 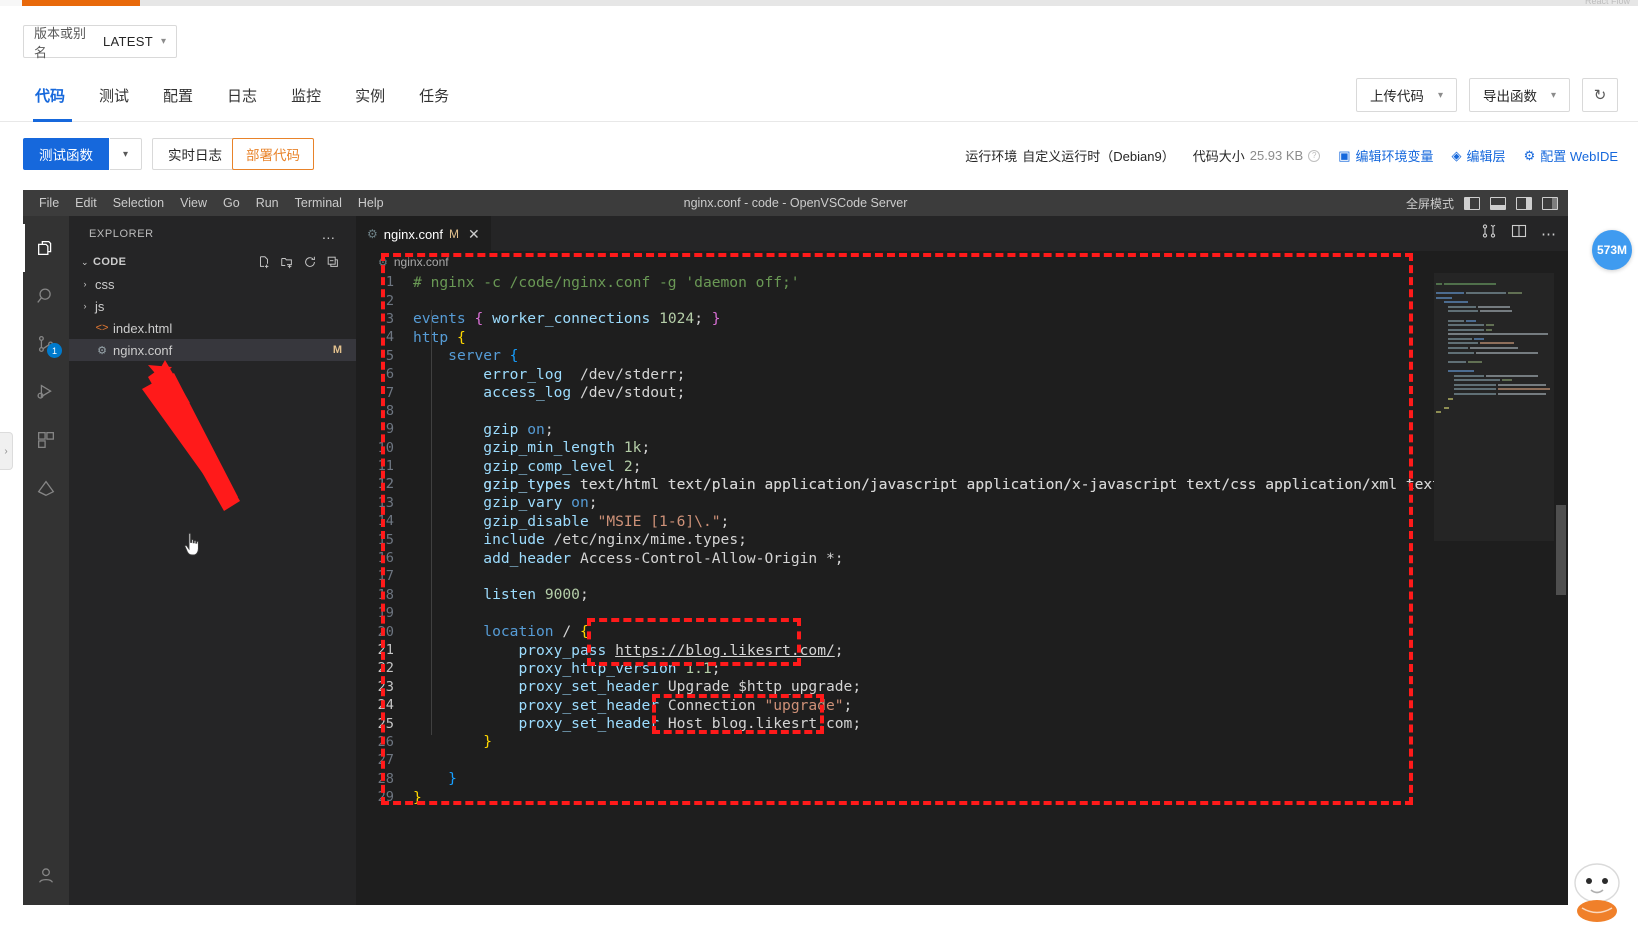 I want to click on customize-layout-icon, so click(x=1550, y=203).